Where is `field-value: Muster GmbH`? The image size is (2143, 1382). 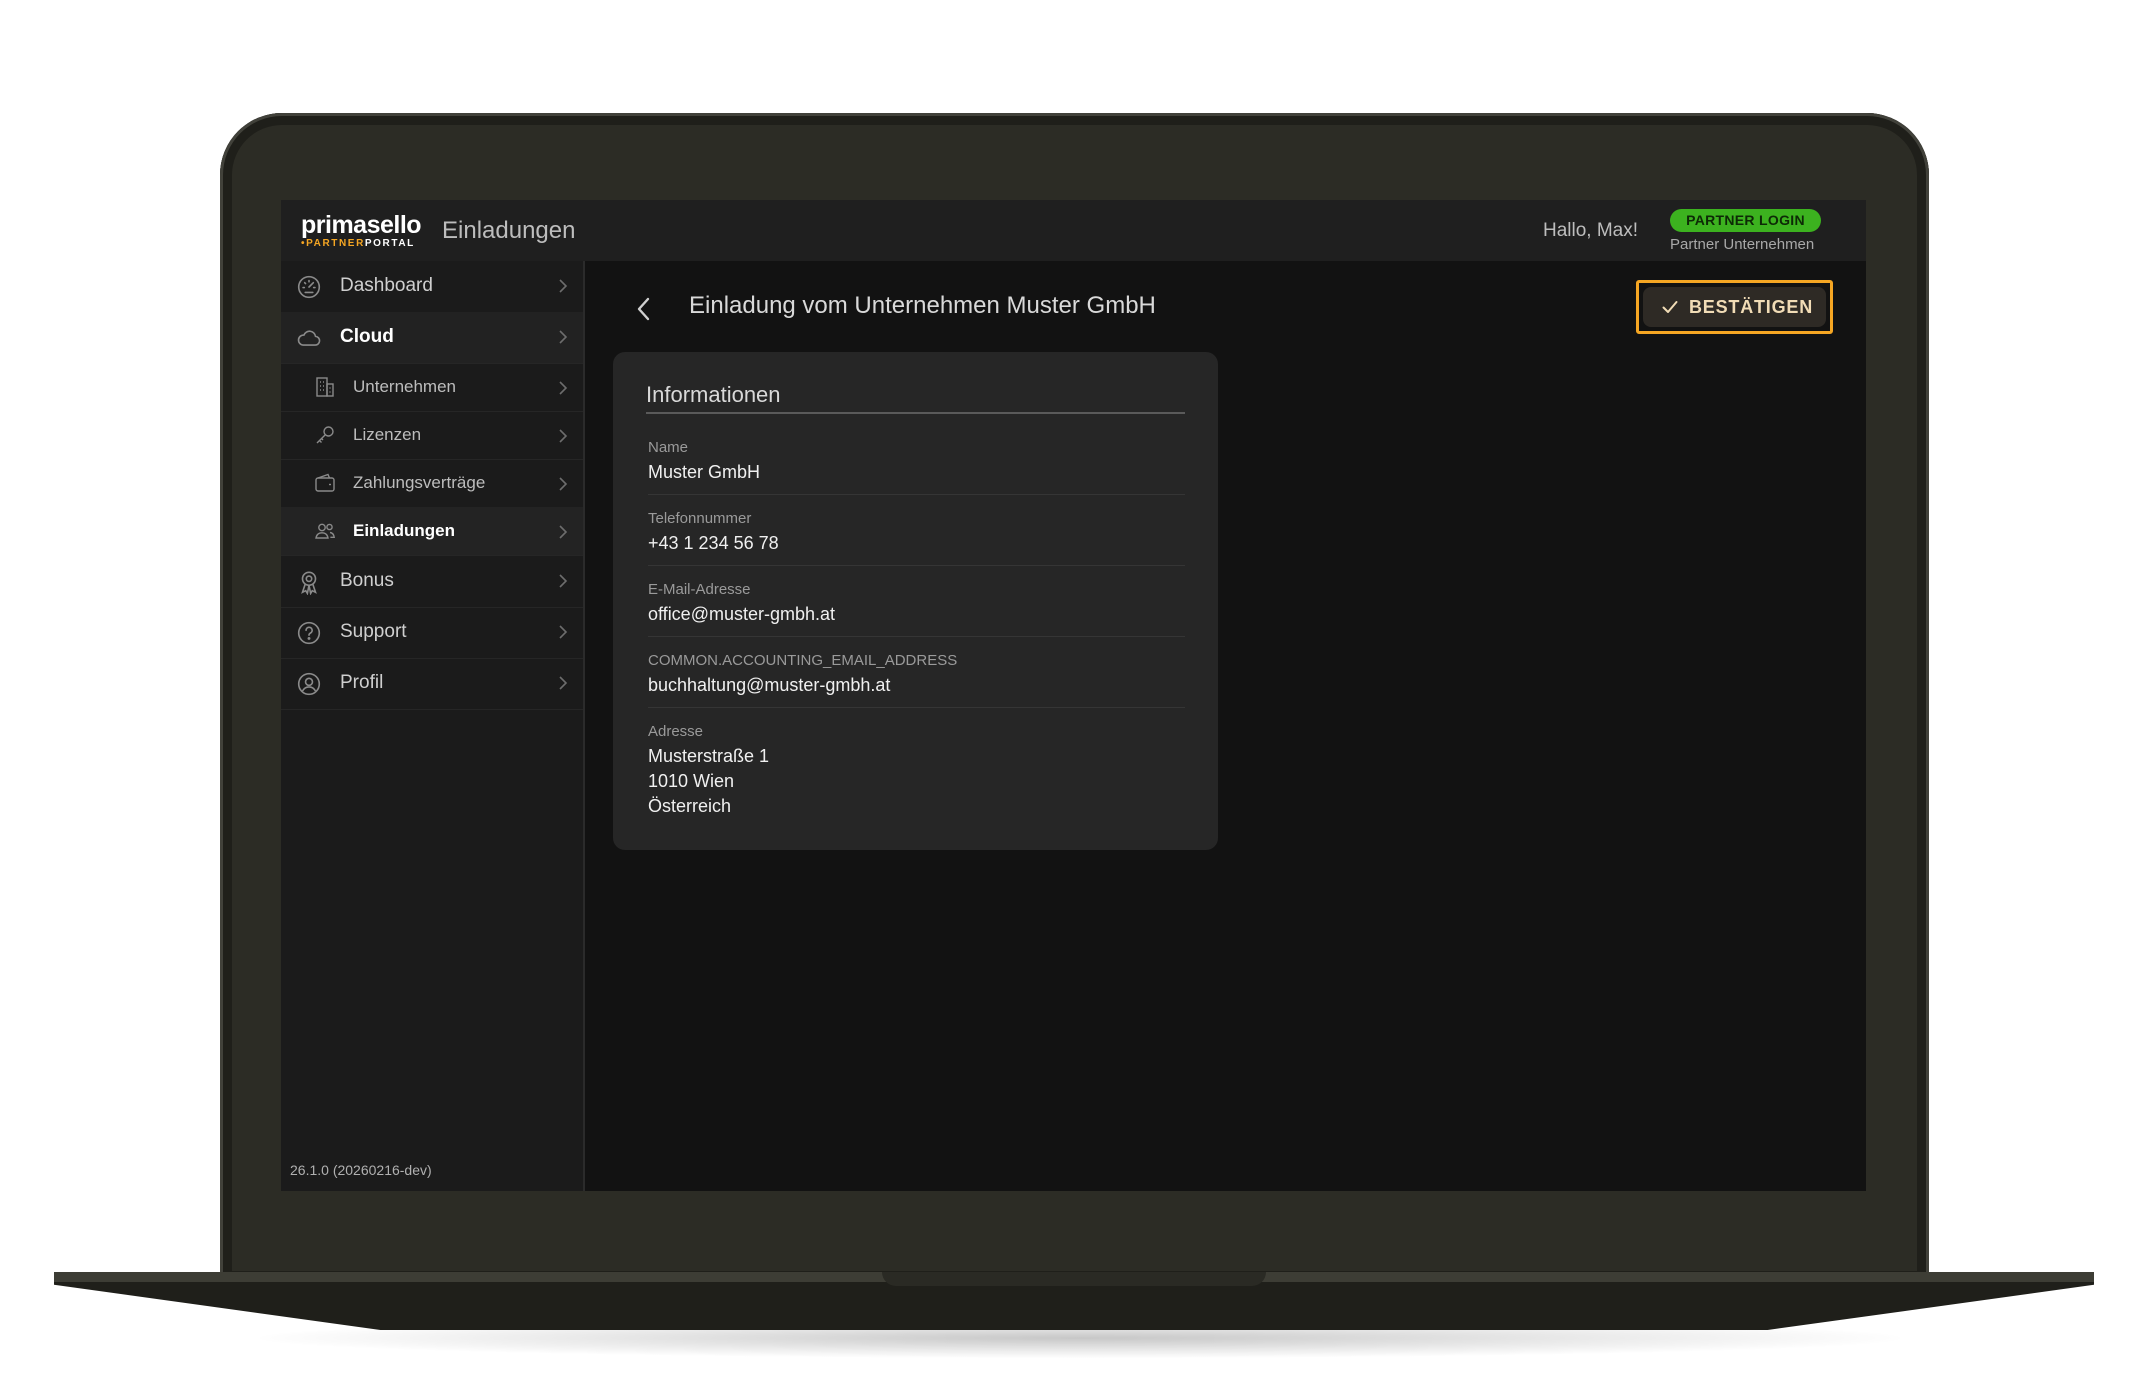 field-value: Muster GmbH is located at coordinates (704, 472).